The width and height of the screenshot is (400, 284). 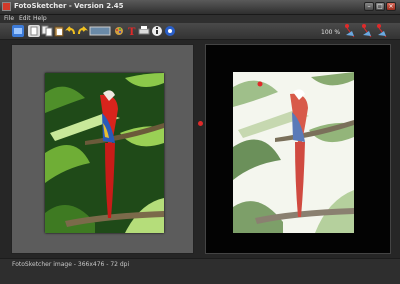 What do you see at coordinates (47, 31) in the screenshot?
I see `copy-icon` at bounding box center [47, 31].